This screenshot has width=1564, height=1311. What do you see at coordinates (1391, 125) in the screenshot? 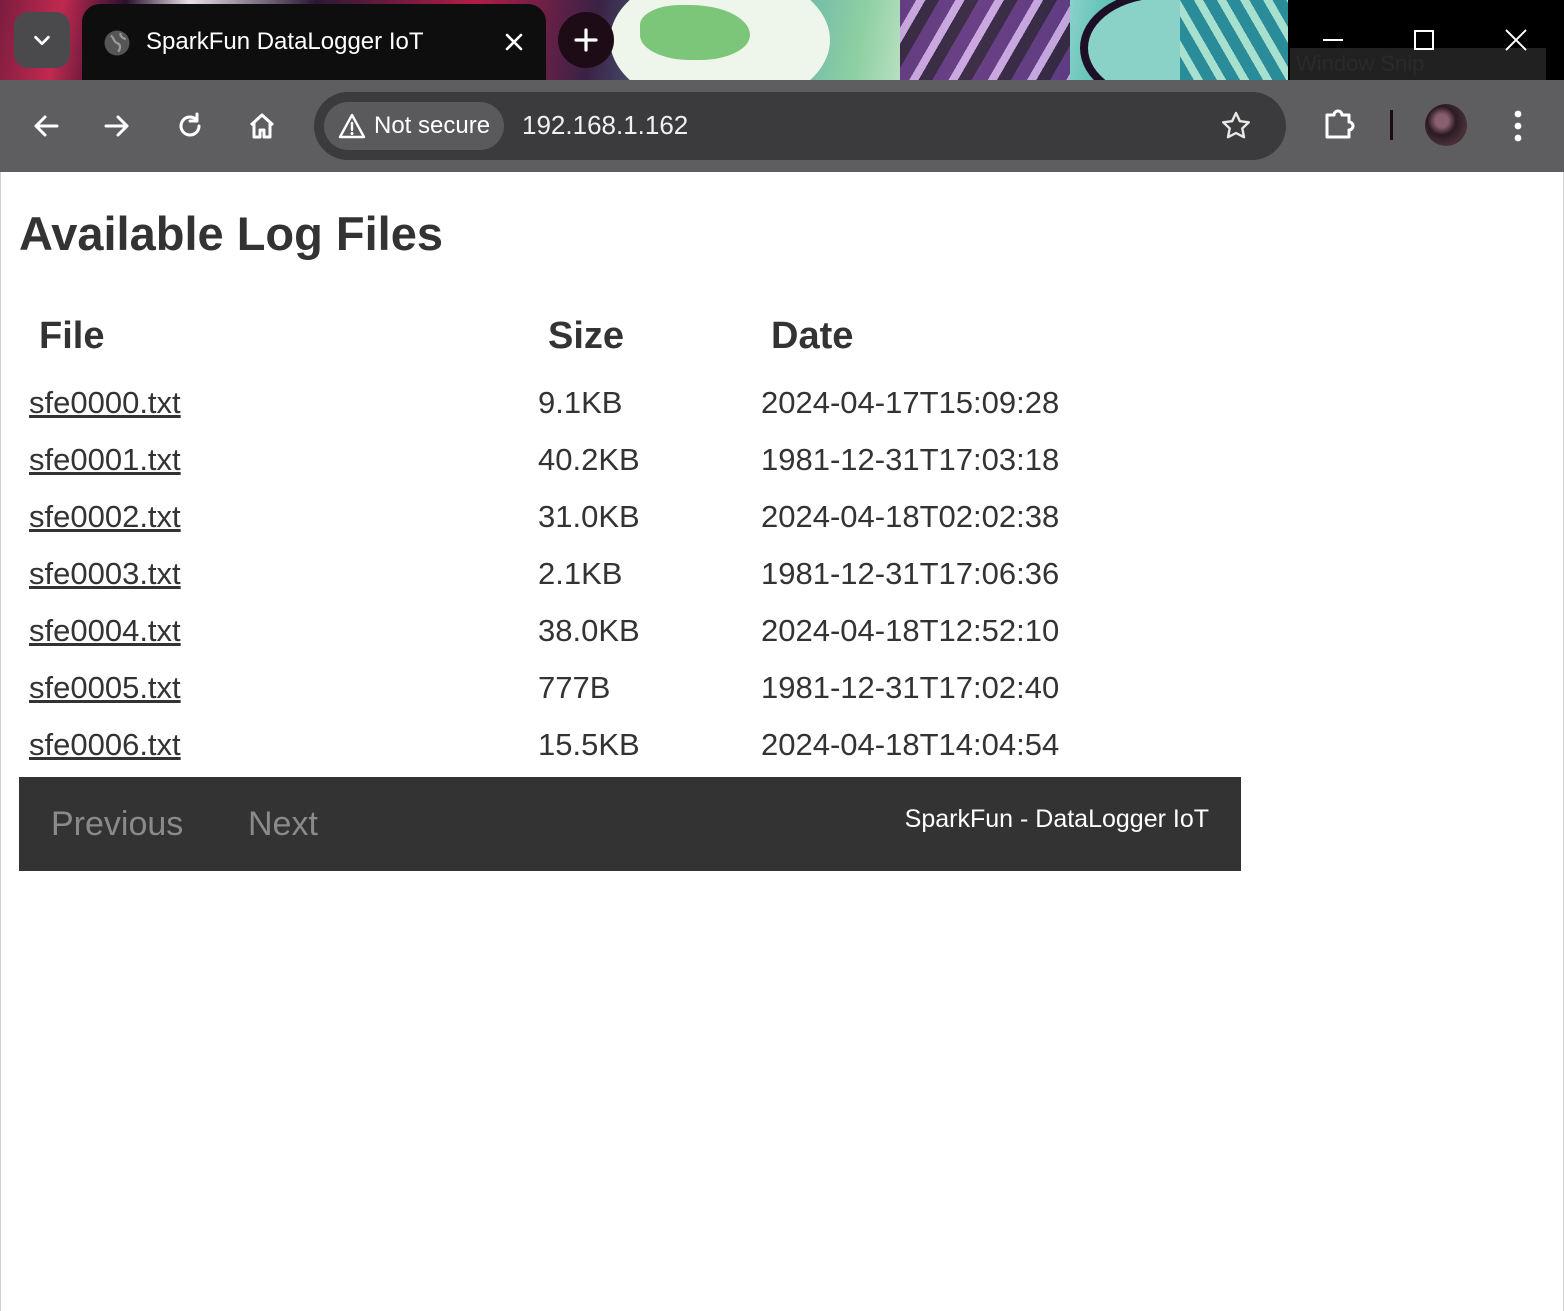
I see `toolbar-divider` at bounding box center [1391, 125].